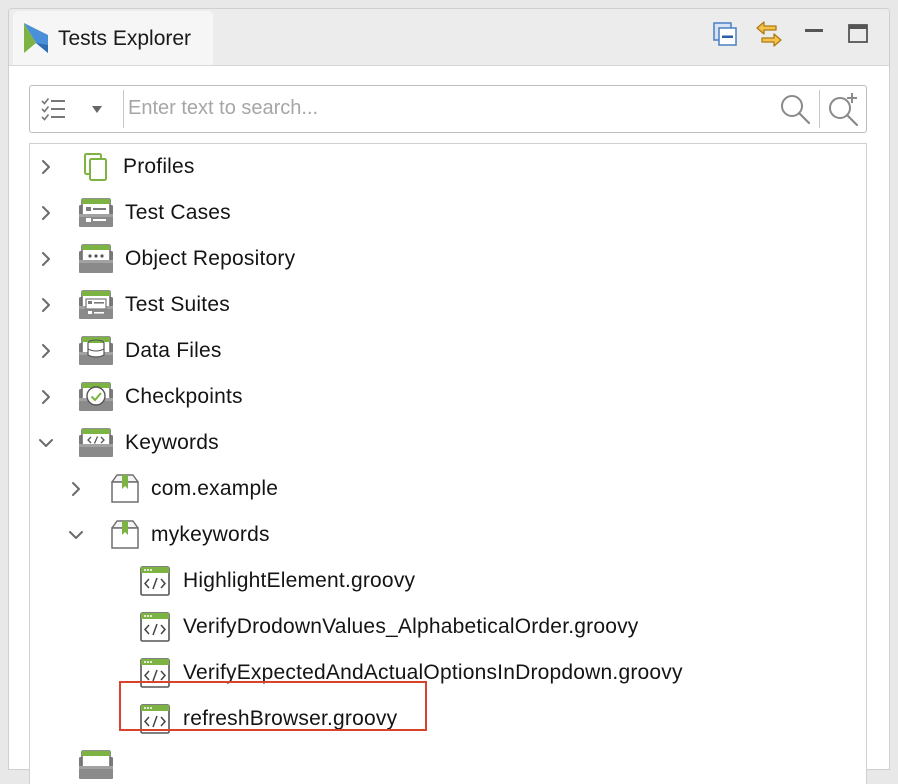 Image resolution: width=898 pixels, height=784 pixels. I want to click on search-separator, so click(123, 109).